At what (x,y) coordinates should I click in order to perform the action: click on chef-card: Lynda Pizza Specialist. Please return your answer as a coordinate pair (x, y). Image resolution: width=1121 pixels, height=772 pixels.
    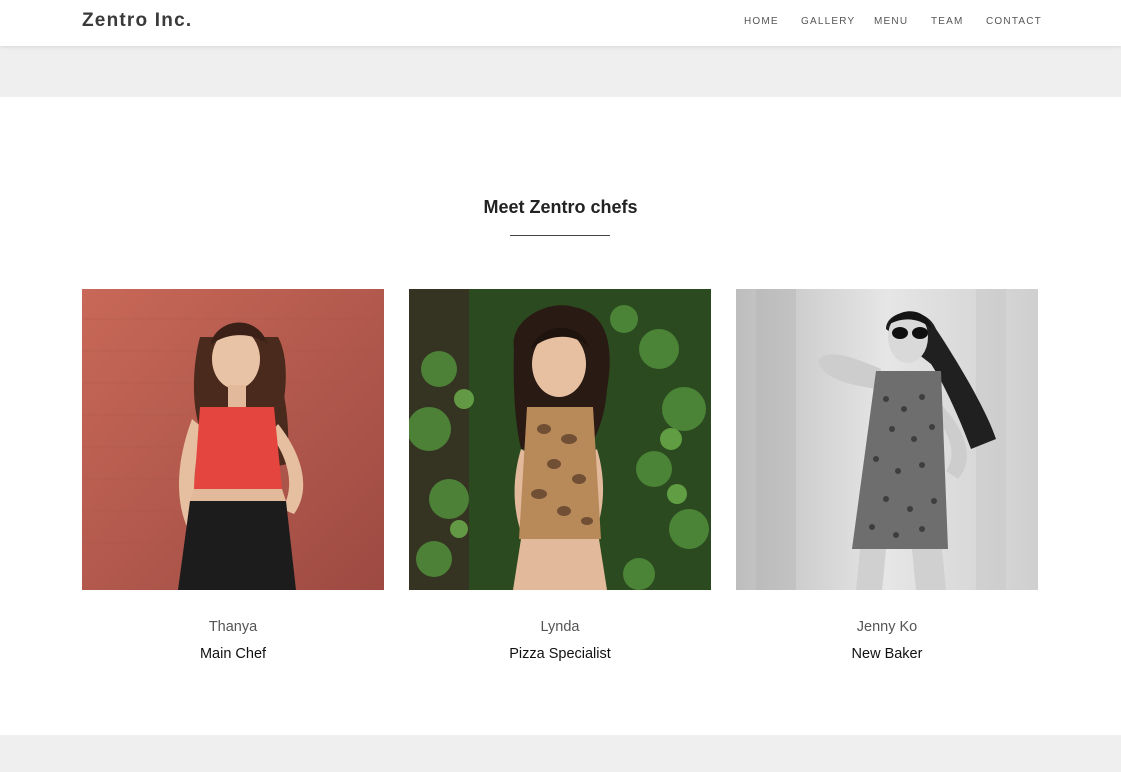
    Looking at the image, I should click on (560, 475).